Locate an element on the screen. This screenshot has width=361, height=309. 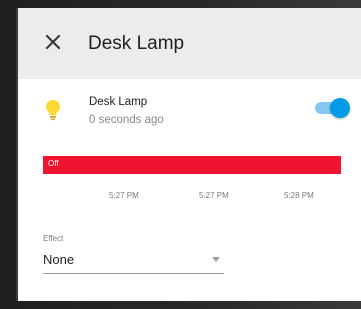
entity-name: Desk Lamp is located at coordinates (118, 102).